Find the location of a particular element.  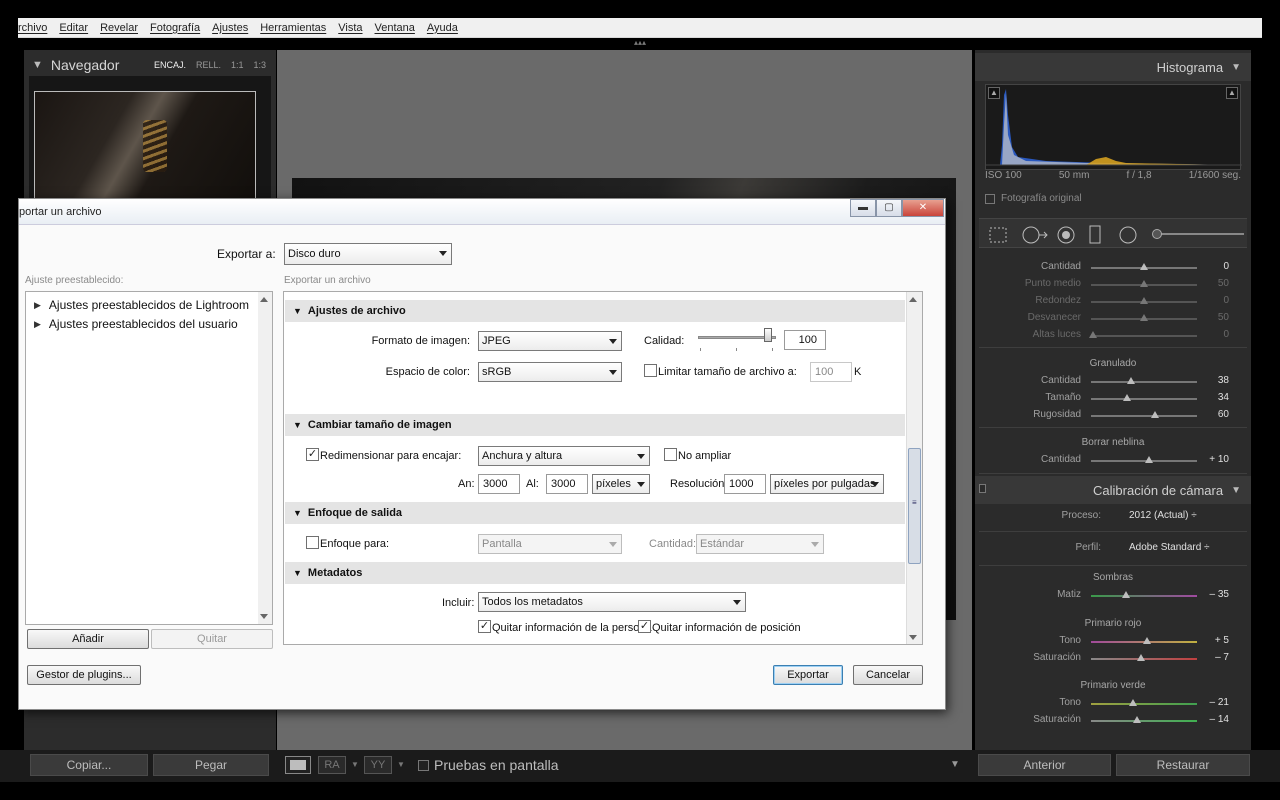

zoom-fill: RELL. is located at coordinates (208, 65).